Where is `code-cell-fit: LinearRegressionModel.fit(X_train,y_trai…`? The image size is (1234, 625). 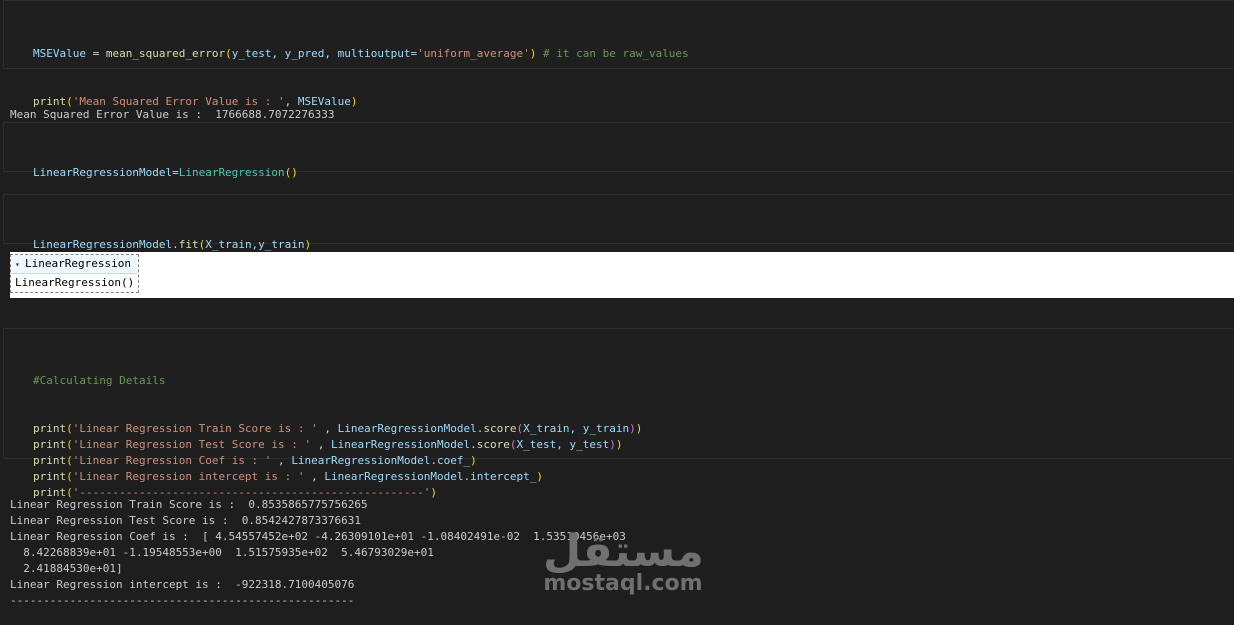 code-cell-fit: LinearRegressionModel.fit(X_train,y_trai… is located at coordinates (618, 222).